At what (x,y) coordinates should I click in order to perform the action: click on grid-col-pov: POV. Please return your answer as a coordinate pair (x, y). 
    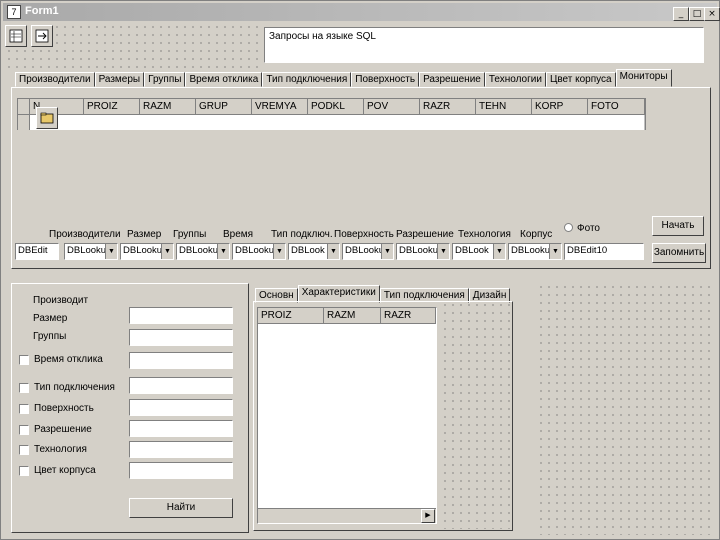
    Looking at the image, I should click on (392, 107).